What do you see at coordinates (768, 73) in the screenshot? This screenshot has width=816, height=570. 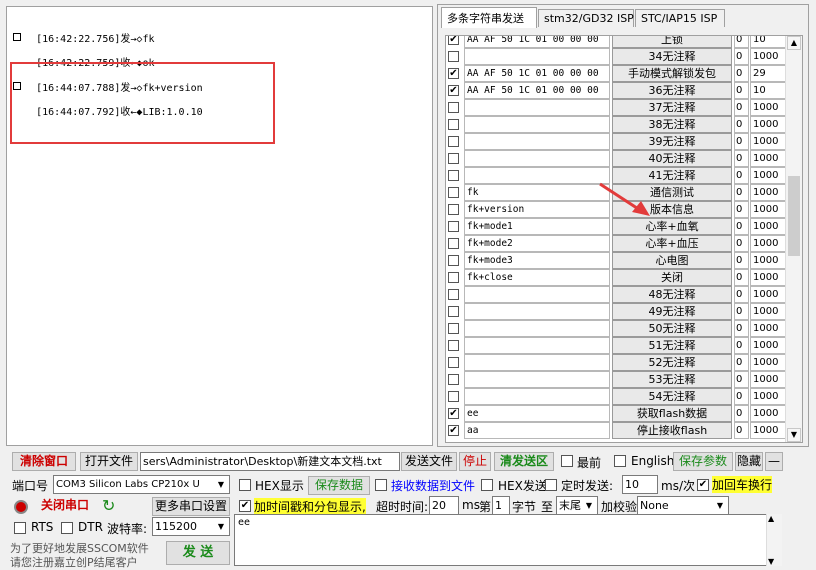 I see `row-delay-input: 29` at bounding box center [768, 73].